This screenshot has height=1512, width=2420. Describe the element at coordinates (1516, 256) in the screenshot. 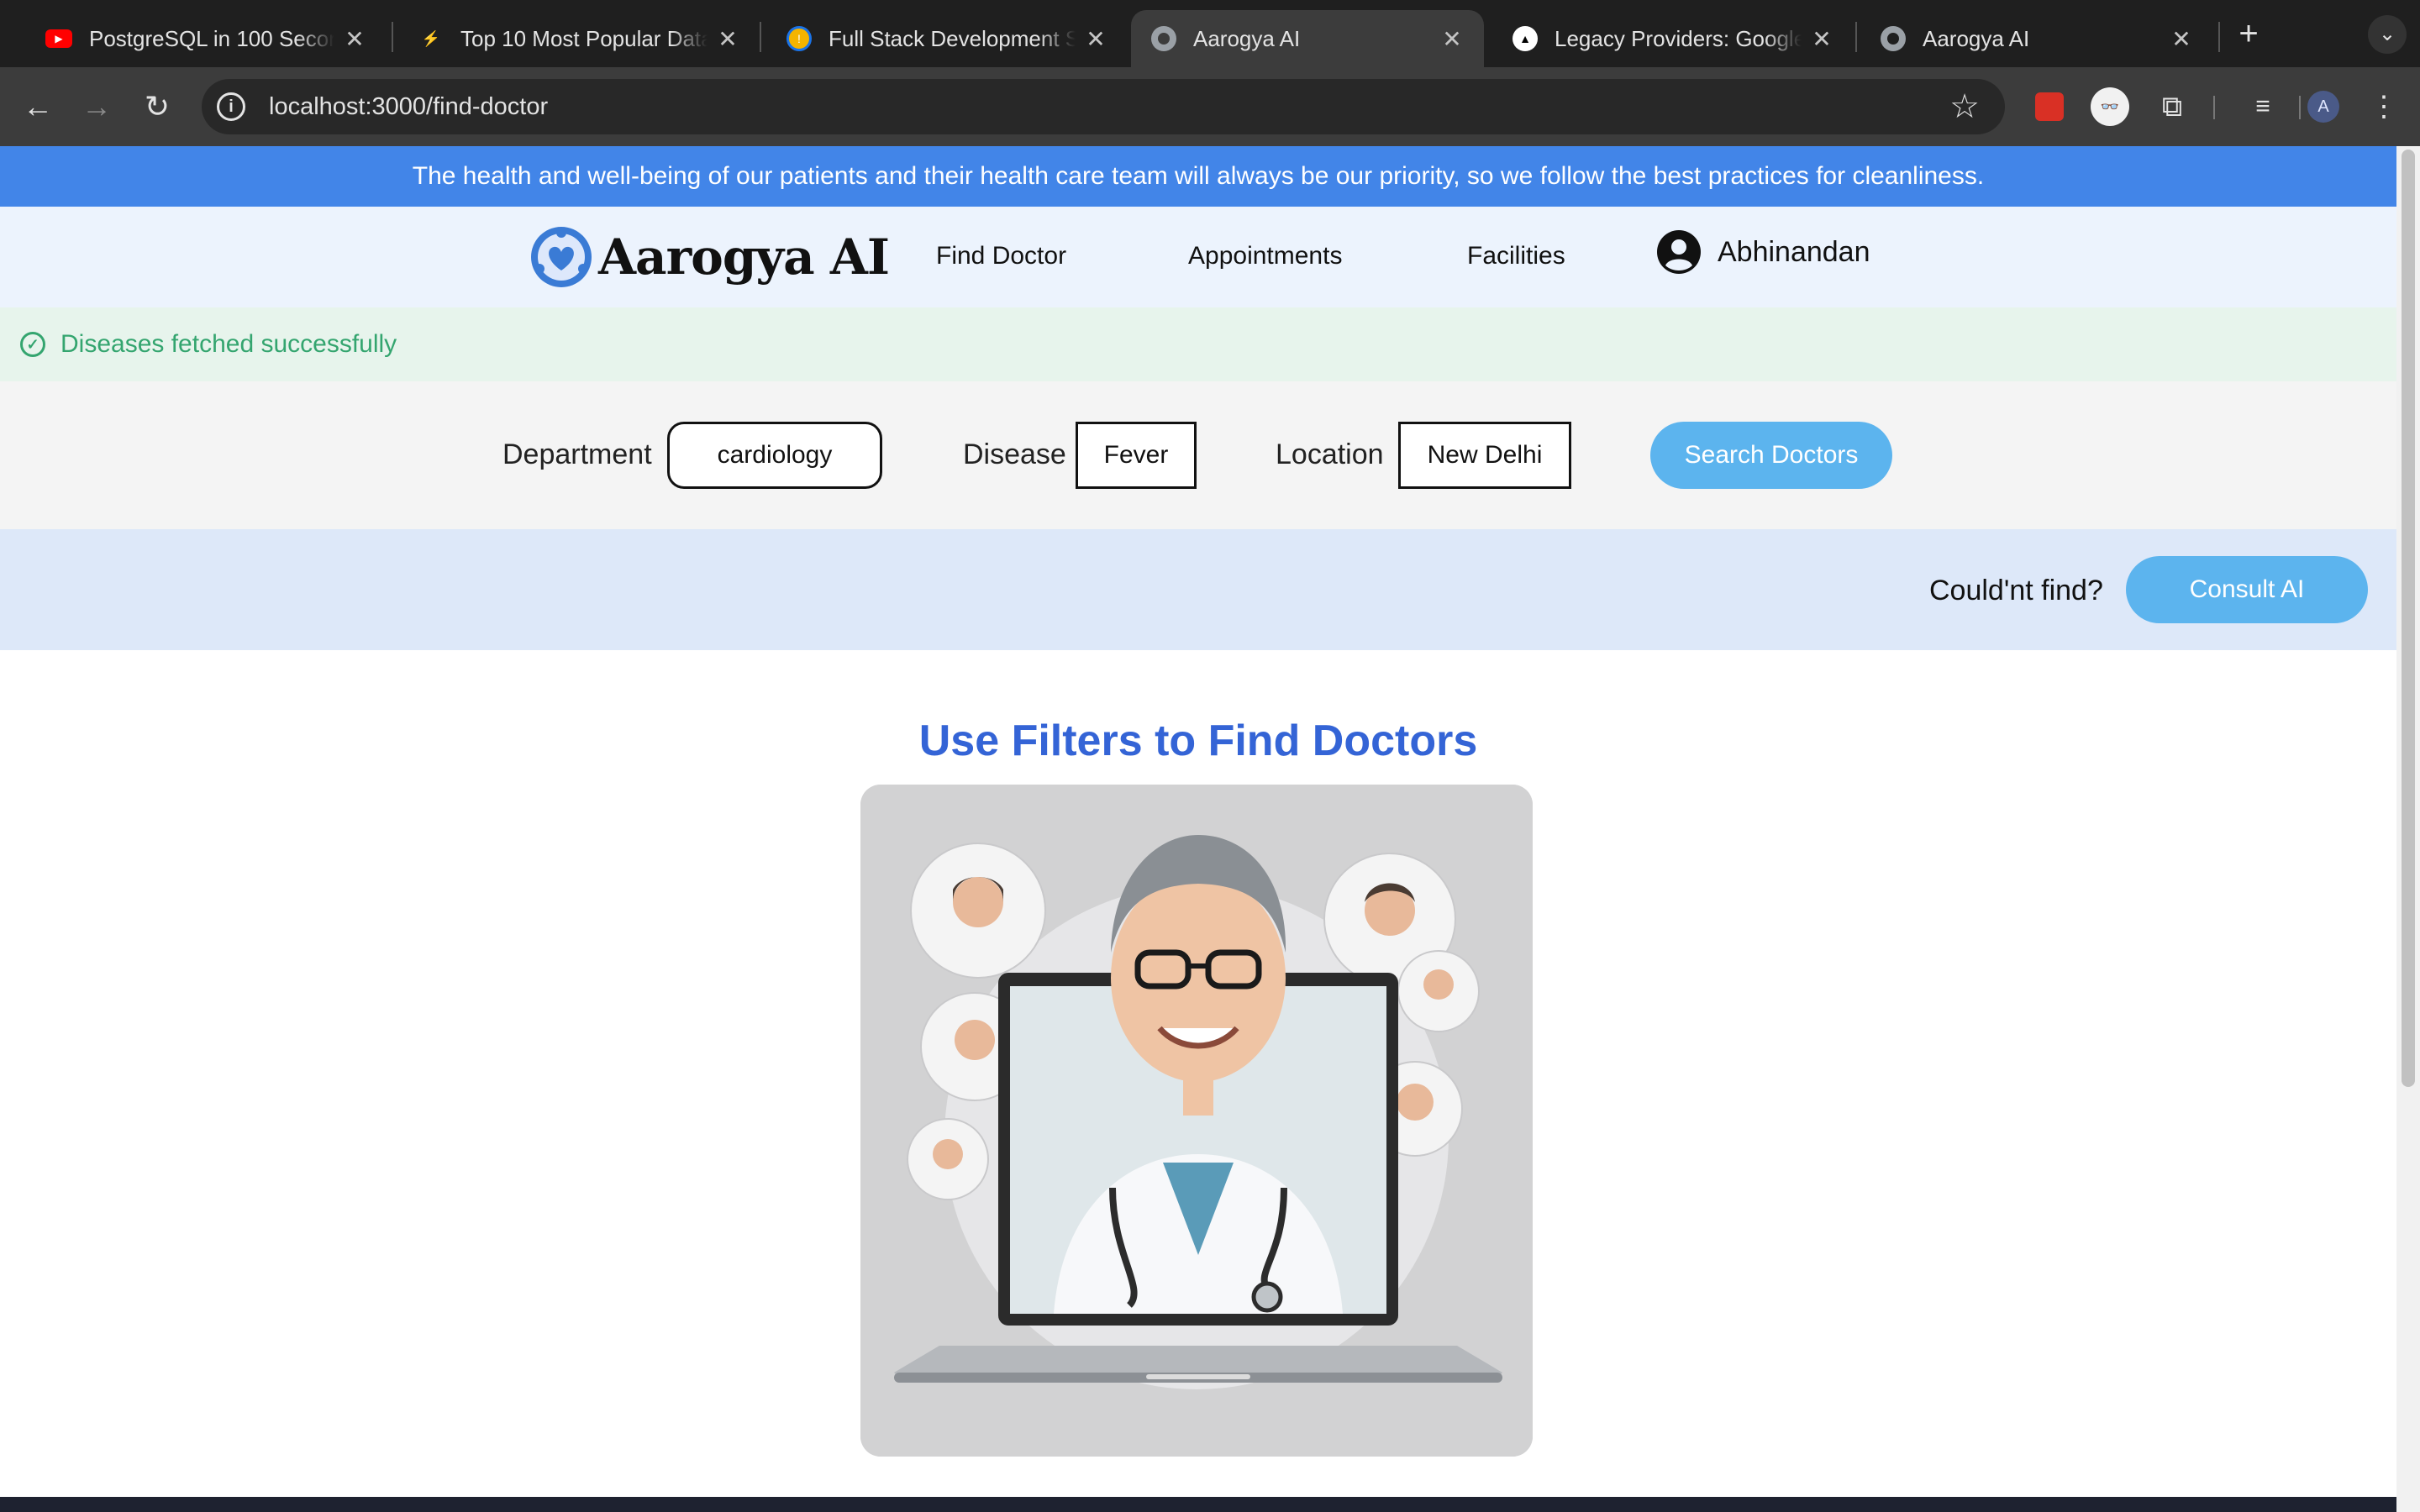

I see `nav-facilities: Facilities` at that location.